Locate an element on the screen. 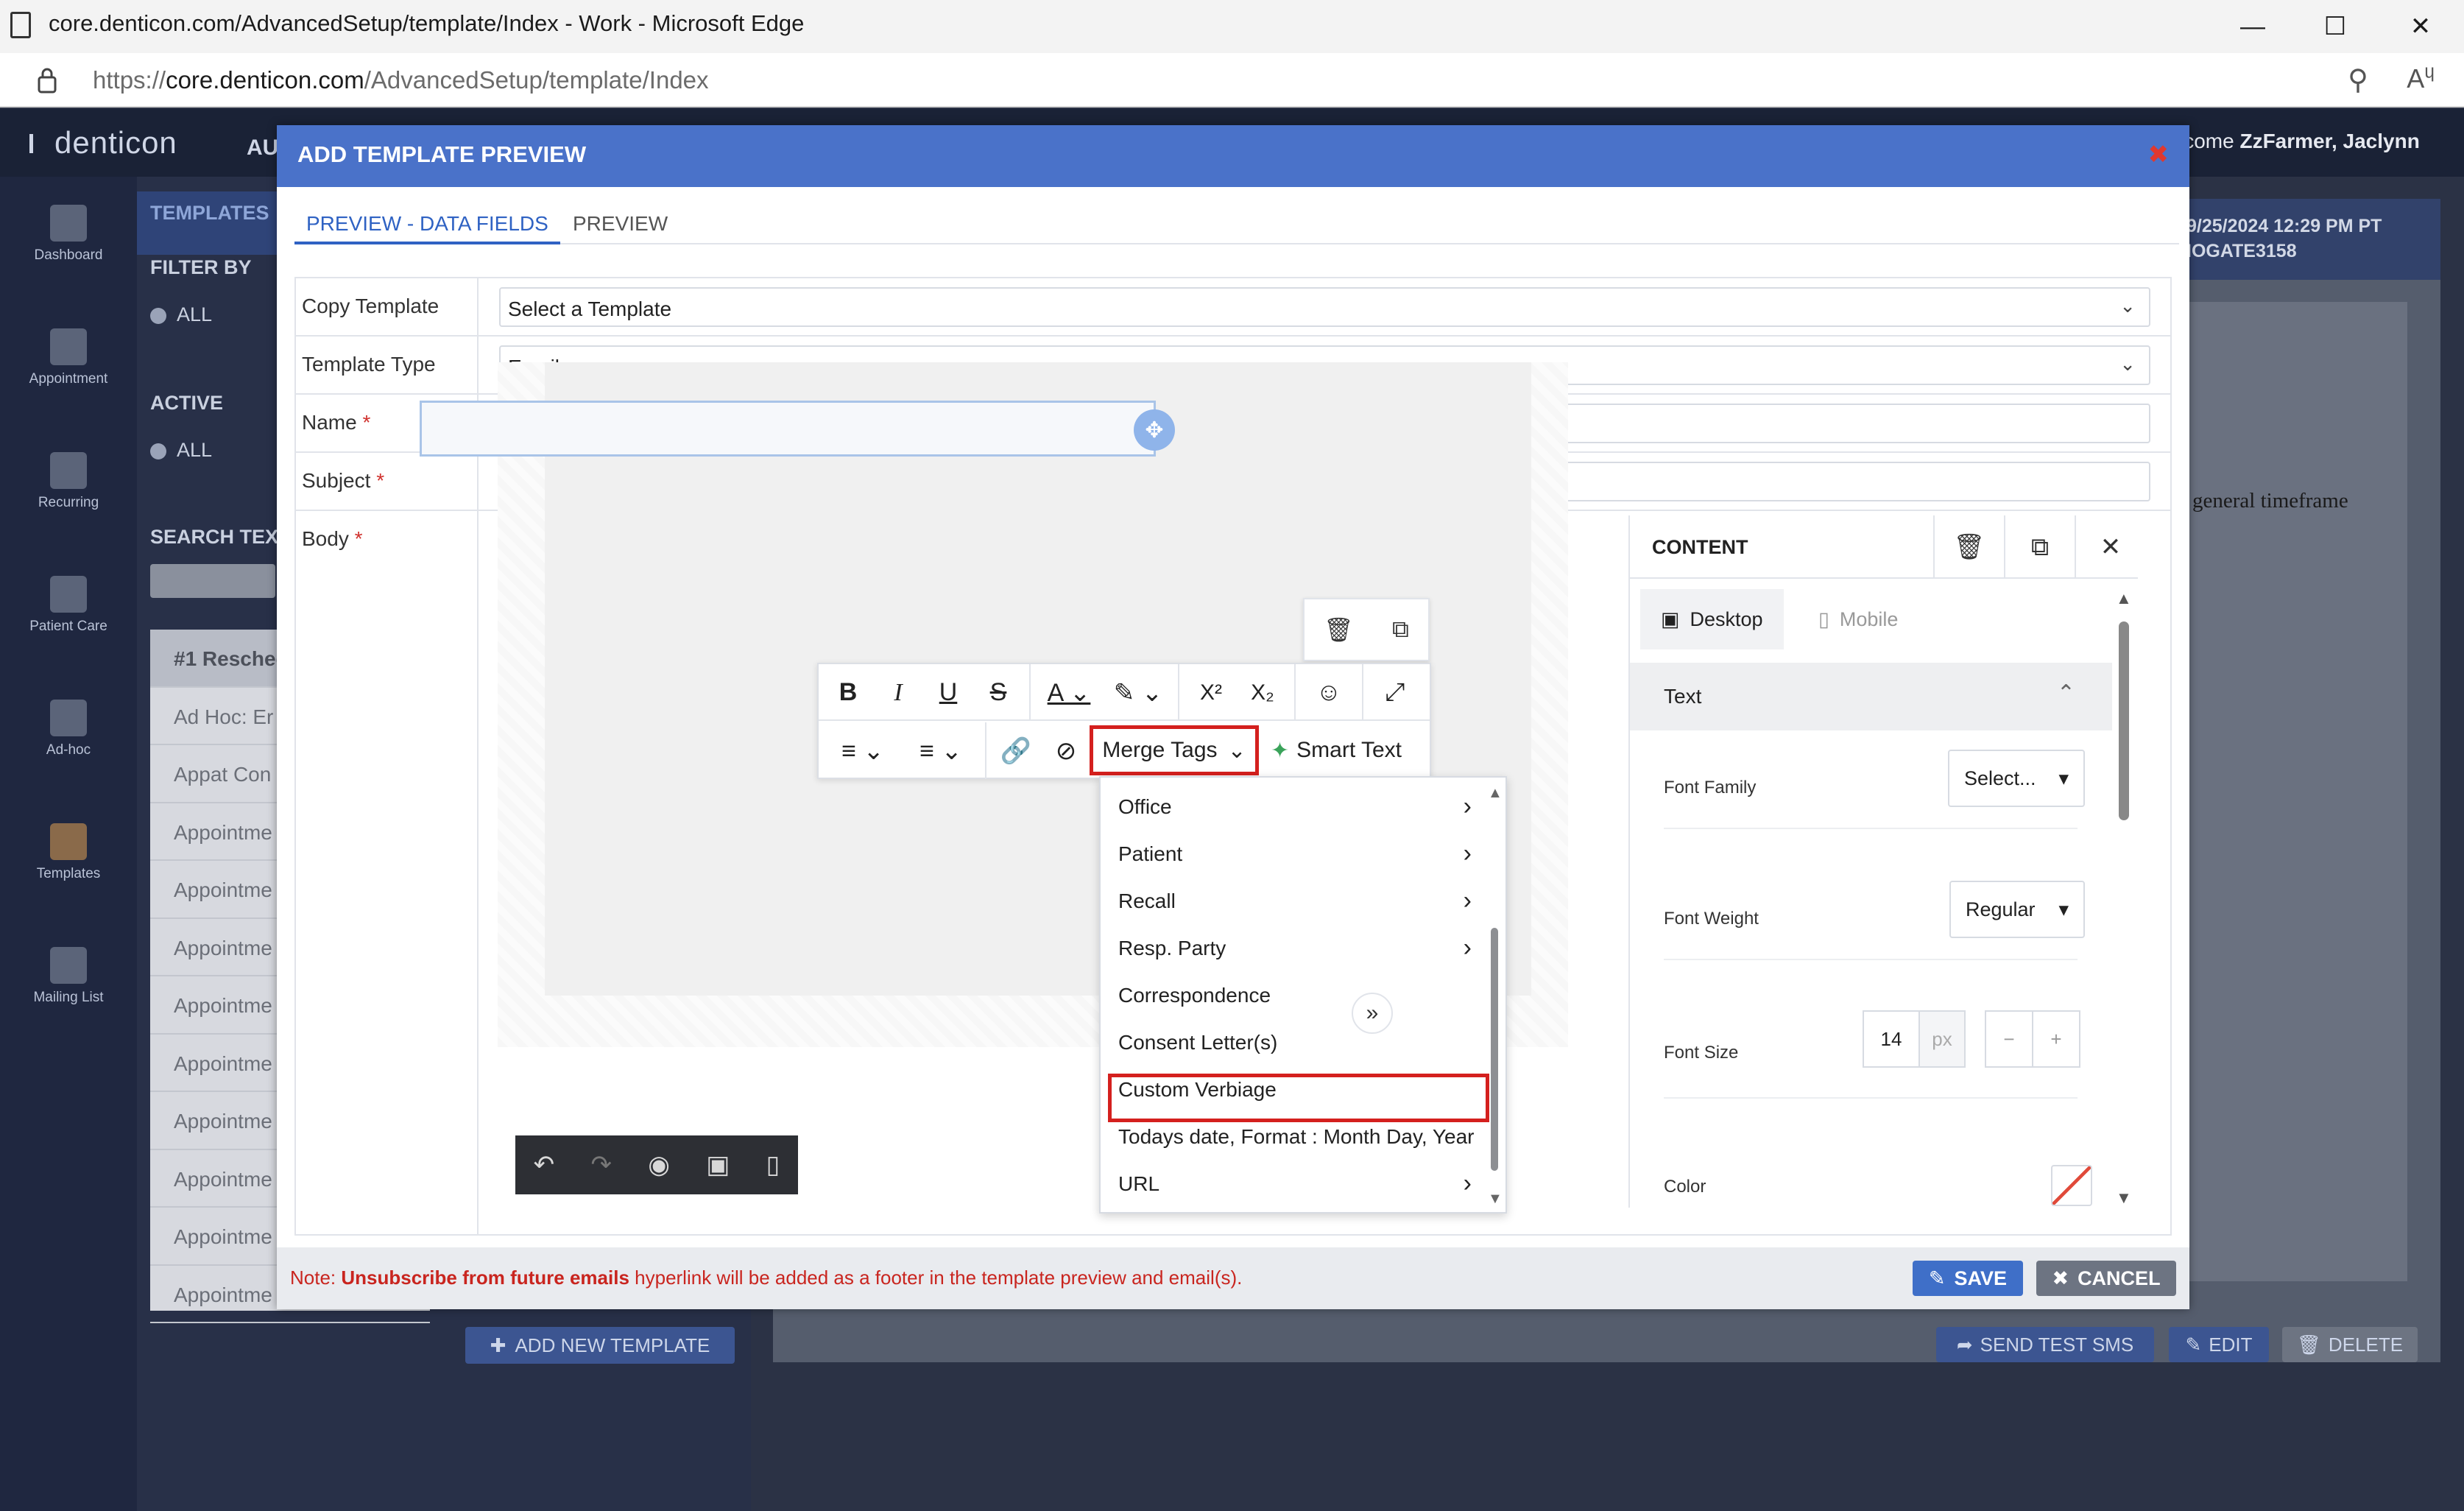 This screenshot has width=2464, height=1511. delete-block-icon: 🗑 is located at coordinates (1339, 630).